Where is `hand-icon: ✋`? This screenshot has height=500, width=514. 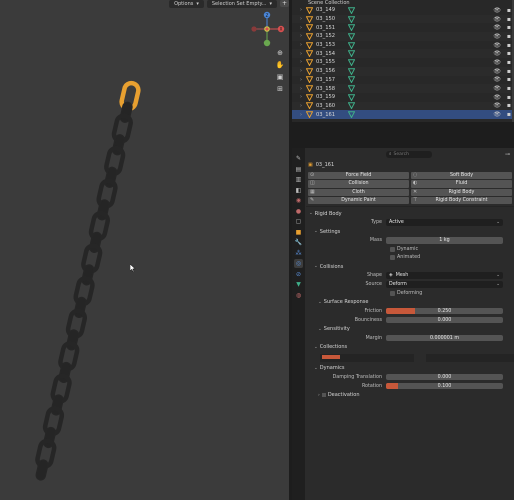
hand-icon: ✋ is located at coordinates (280, 64).